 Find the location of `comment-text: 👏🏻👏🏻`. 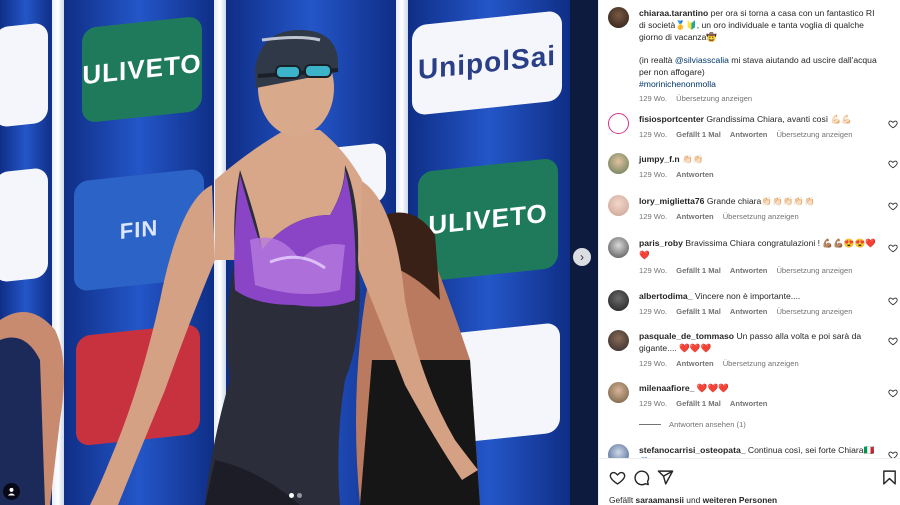

comment-text: 👏🏻👏🏻 is located at coordinates (692, 159).